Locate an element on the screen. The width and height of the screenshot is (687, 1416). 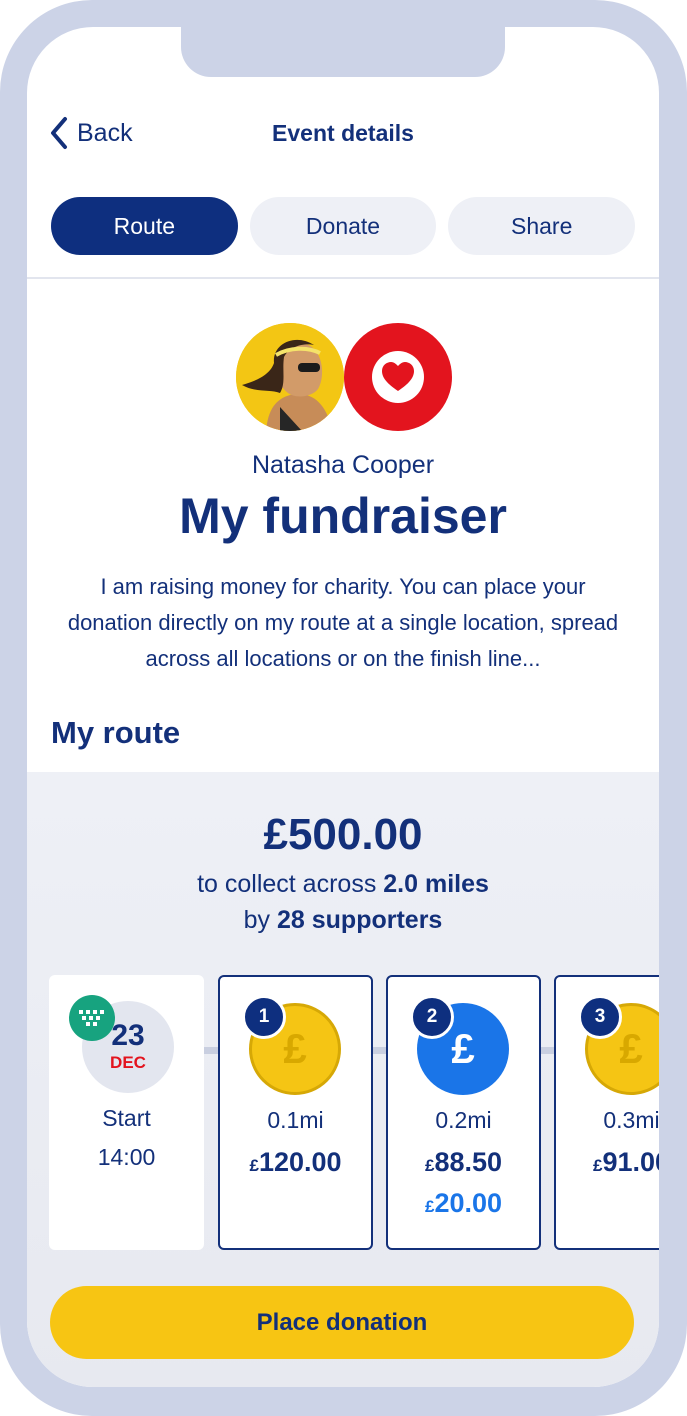
route-heading: My route is located at coordinates (116, 732).